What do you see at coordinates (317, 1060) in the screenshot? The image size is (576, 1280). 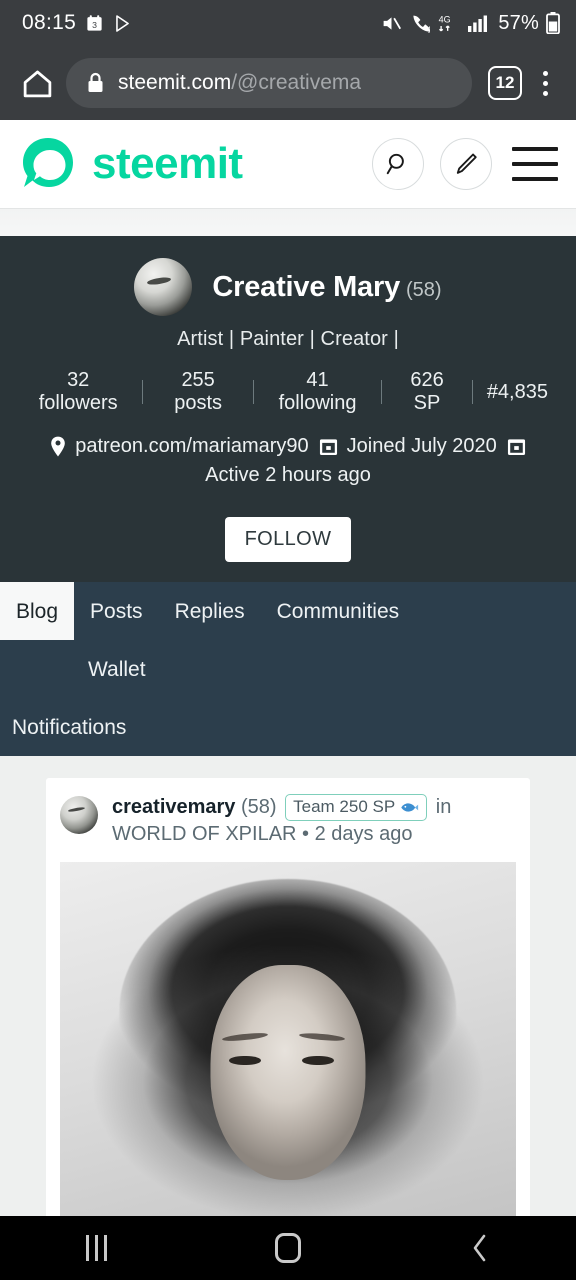 I see `post-image-eye-right` at bounding box center [317, 1060].